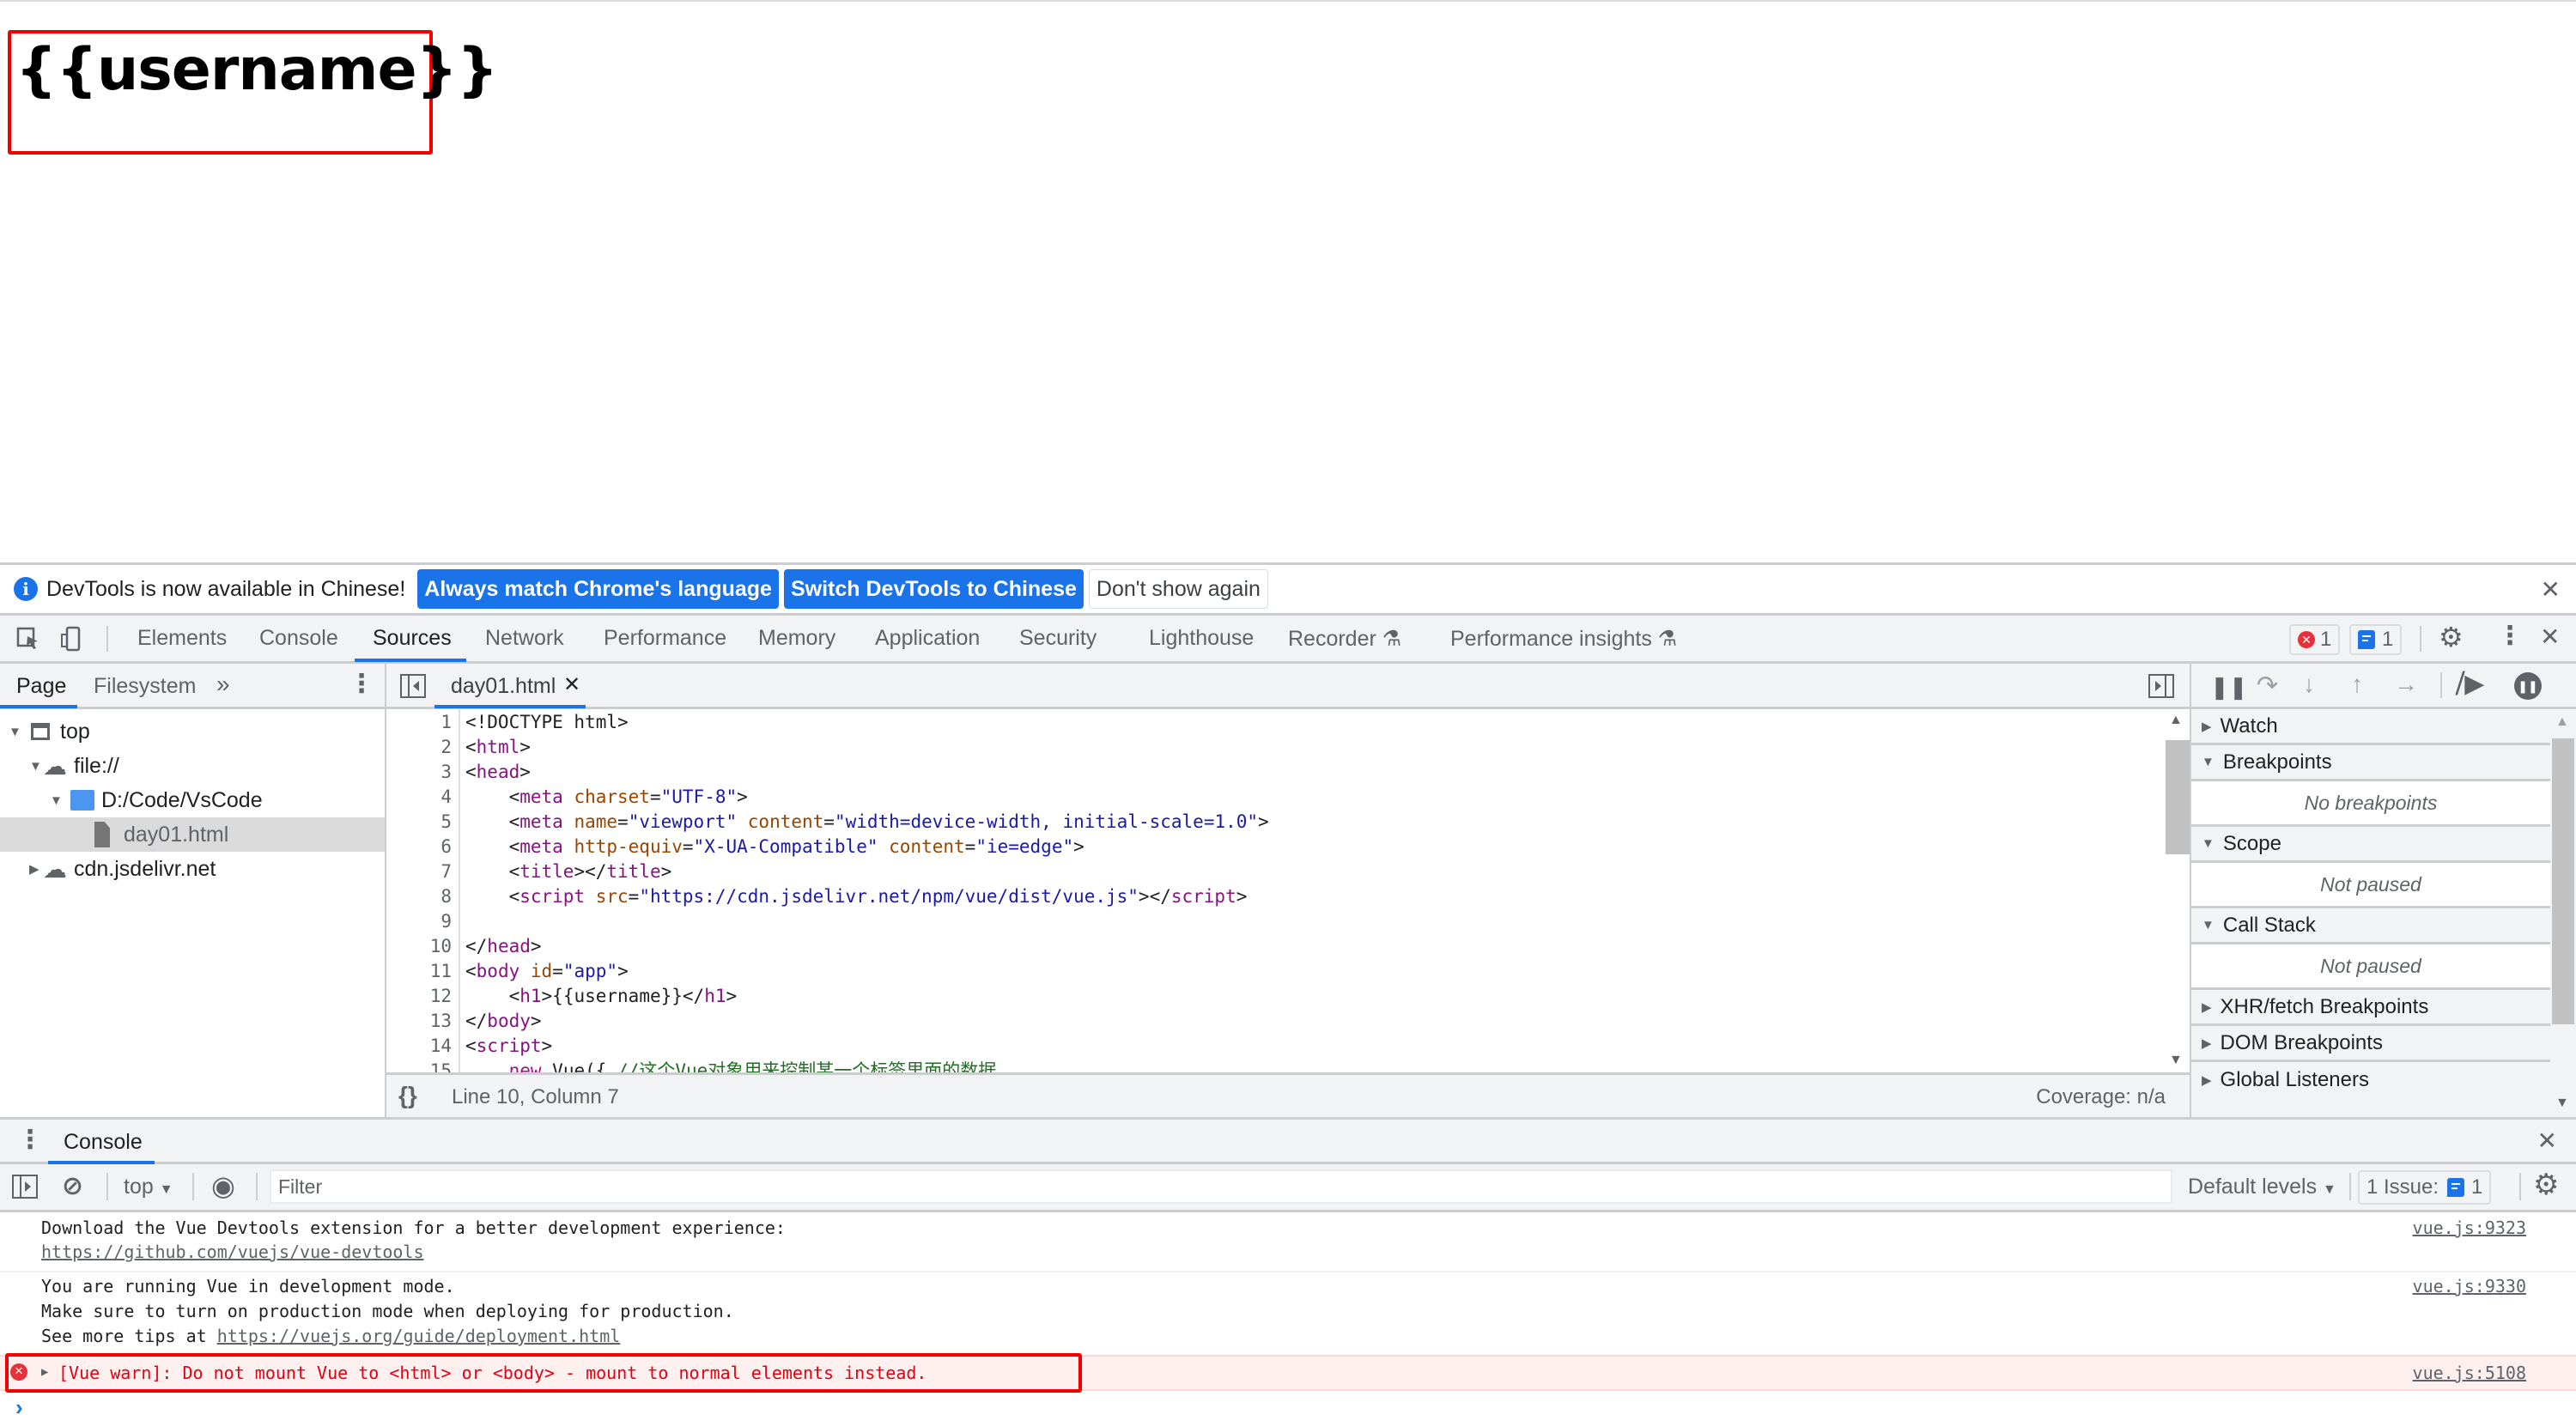 The height and width of the screenshot is (1427, 2576). What do you see at coordinates (298, 638) in the screenshot?
I see `tab-console: Console` at bounding box center [298, 638].